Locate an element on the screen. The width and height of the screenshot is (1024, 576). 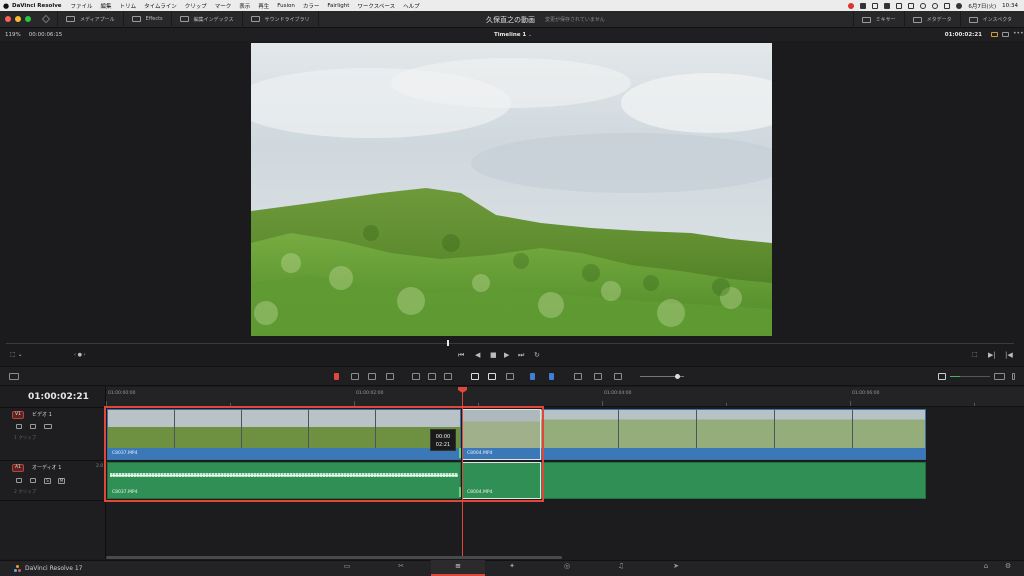
timeline-timecode: 01:00:02:21 is located at coordinates (58, 397).